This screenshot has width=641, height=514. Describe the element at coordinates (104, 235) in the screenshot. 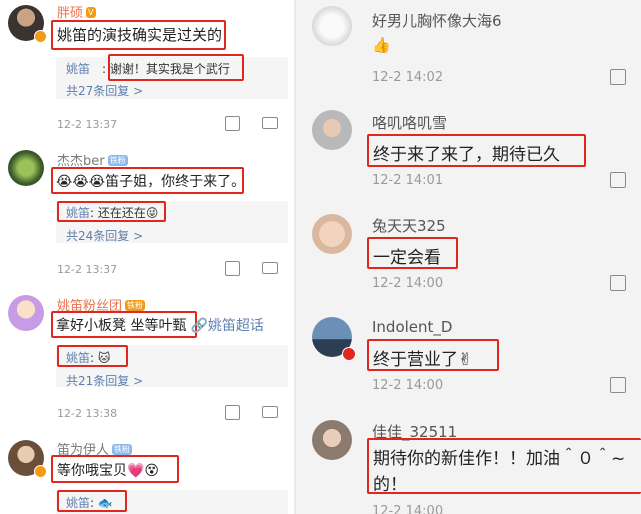

I see `more-replies-link: 共24条回复 >` at that location.